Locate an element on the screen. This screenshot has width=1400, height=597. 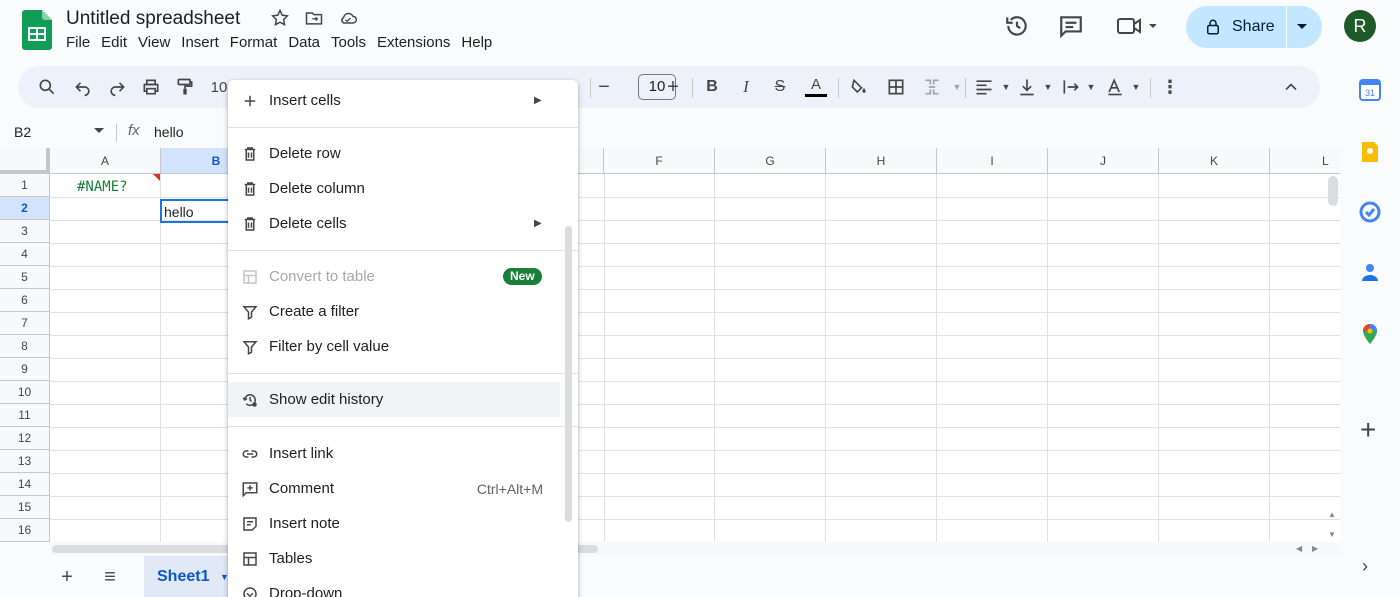
print-icon is located at coordinates (151, 87).